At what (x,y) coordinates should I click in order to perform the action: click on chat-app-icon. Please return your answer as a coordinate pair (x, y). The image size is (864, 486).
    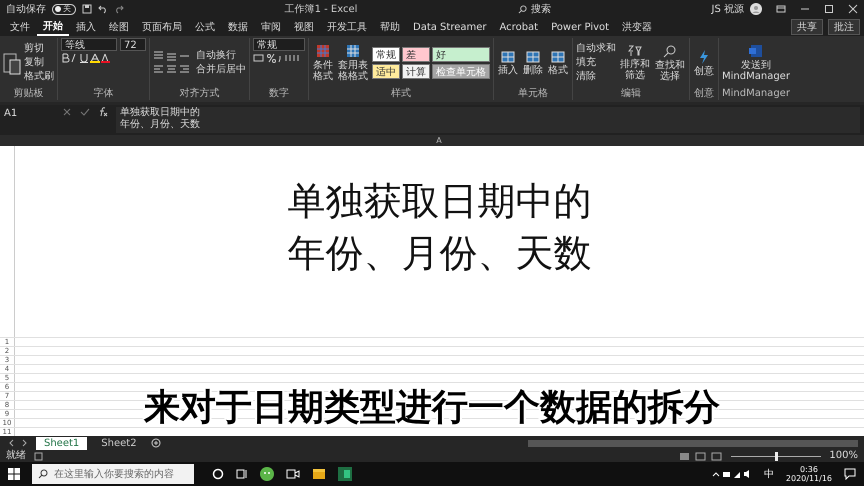
    Looking at the image, I should click on (267, 474).